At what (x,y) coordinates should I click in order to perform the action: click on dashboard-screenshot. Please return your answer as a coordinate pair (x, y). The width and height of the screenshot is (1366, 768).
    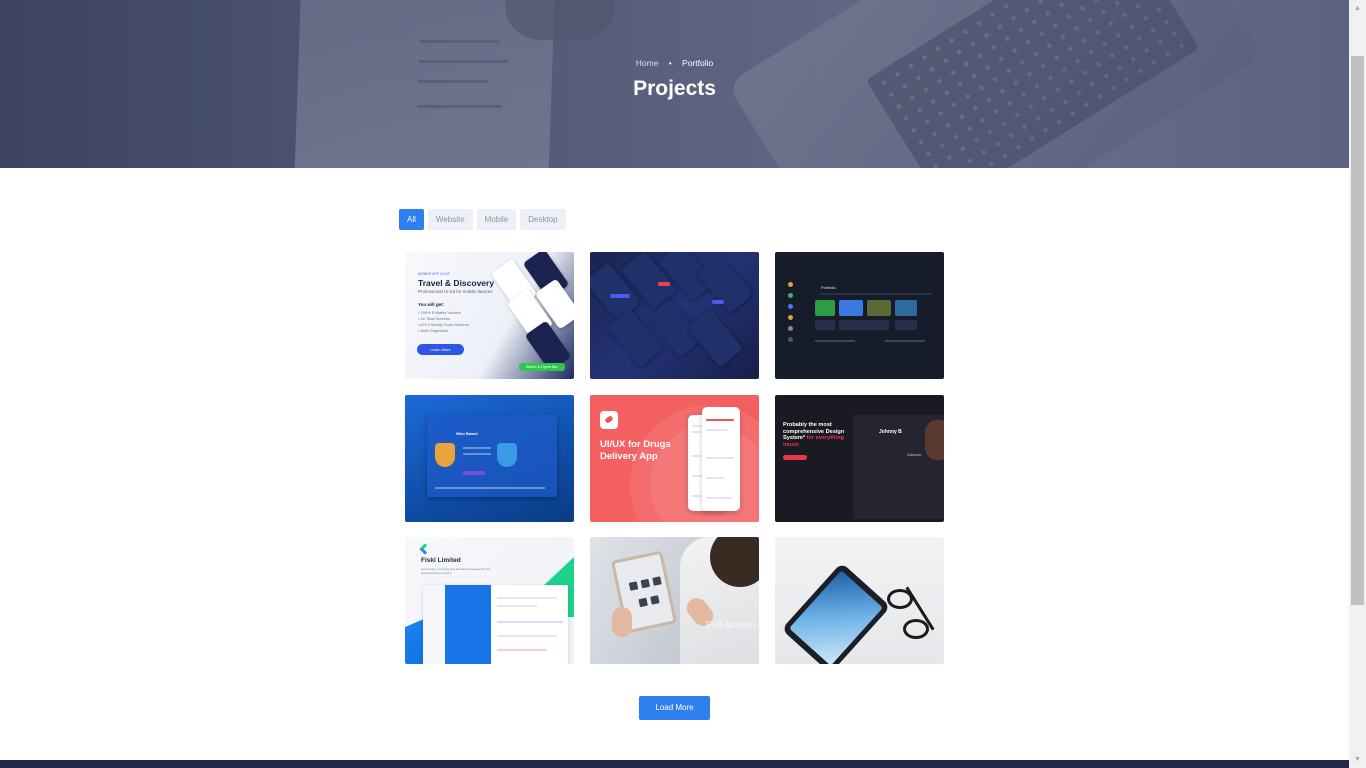
    Looking at the image, I should click on (495, 624).